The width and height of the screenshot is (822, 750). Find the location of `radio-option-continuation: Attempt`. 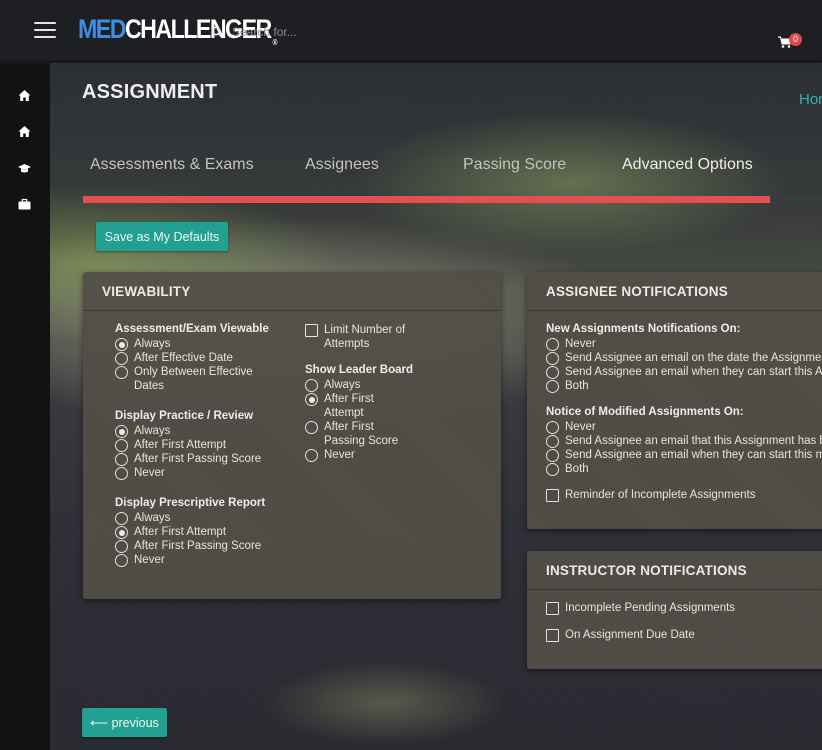

radio-option-continuation: Attempt is located at coordinates (359, 413).